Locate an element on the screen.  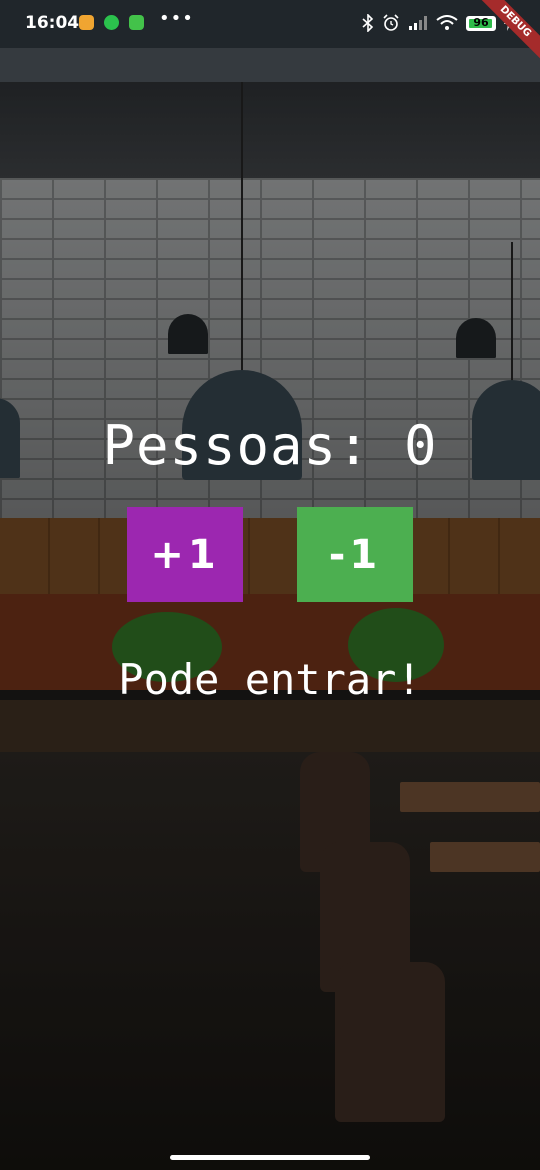
signal-icon is located at coordinates (418, 23).